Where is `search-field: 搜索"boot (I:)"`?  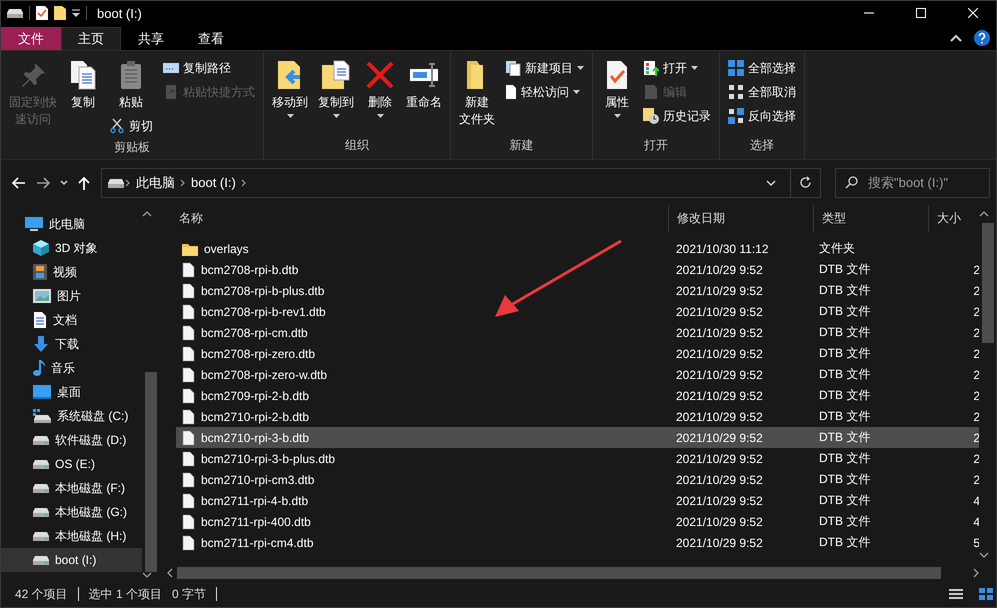 search-field: 搜索"boot (I:)" is located at coordinates (912, 183).